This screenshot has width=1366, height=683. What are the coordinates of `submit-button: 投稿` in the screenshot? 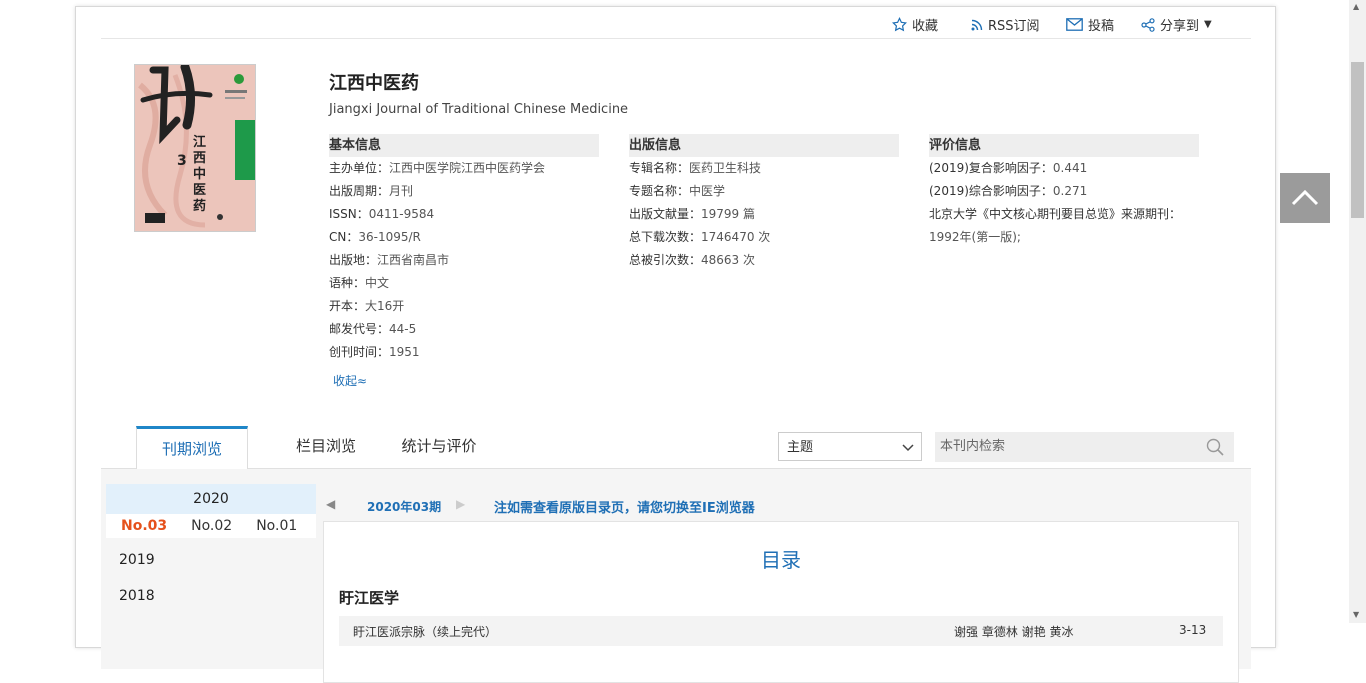 It's located at (1090, 24).